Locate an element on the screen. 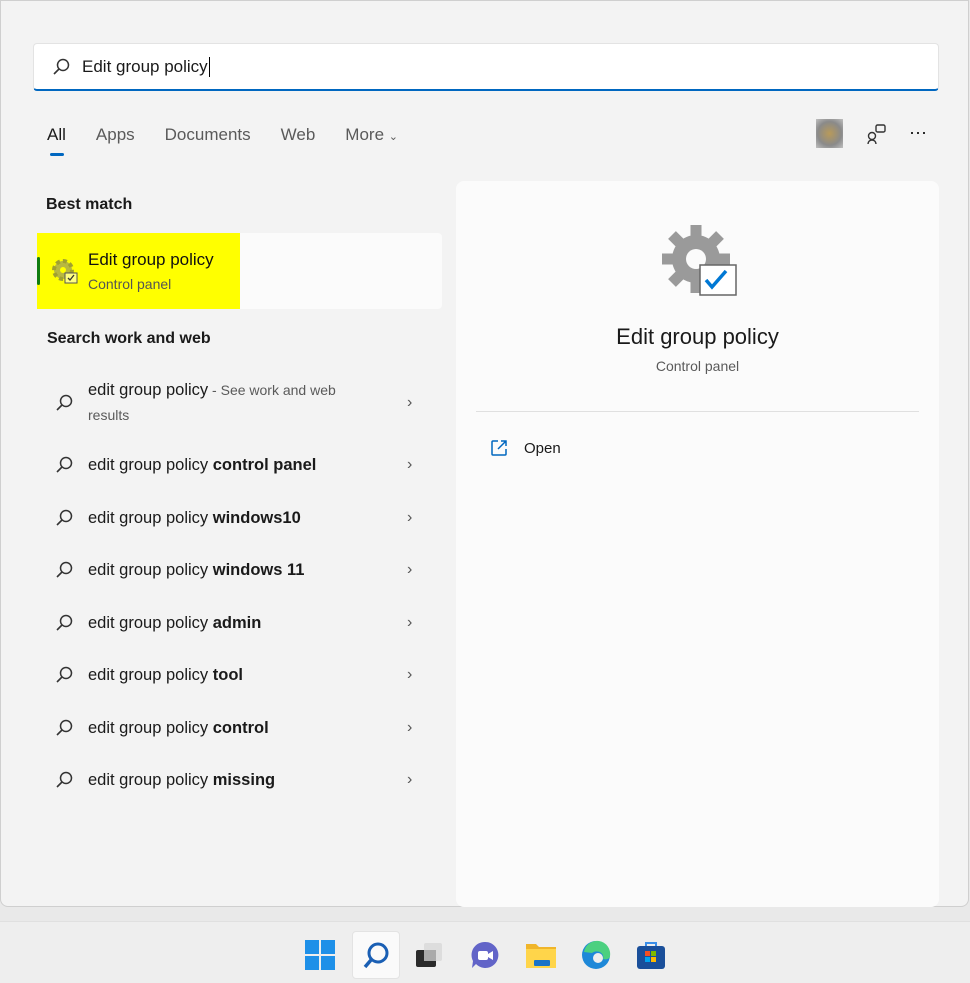 Image resolution: width=970 pixels, height=983 pixels. best-match-item: Edit group policy Control panel is located at coordinates (239, 271).